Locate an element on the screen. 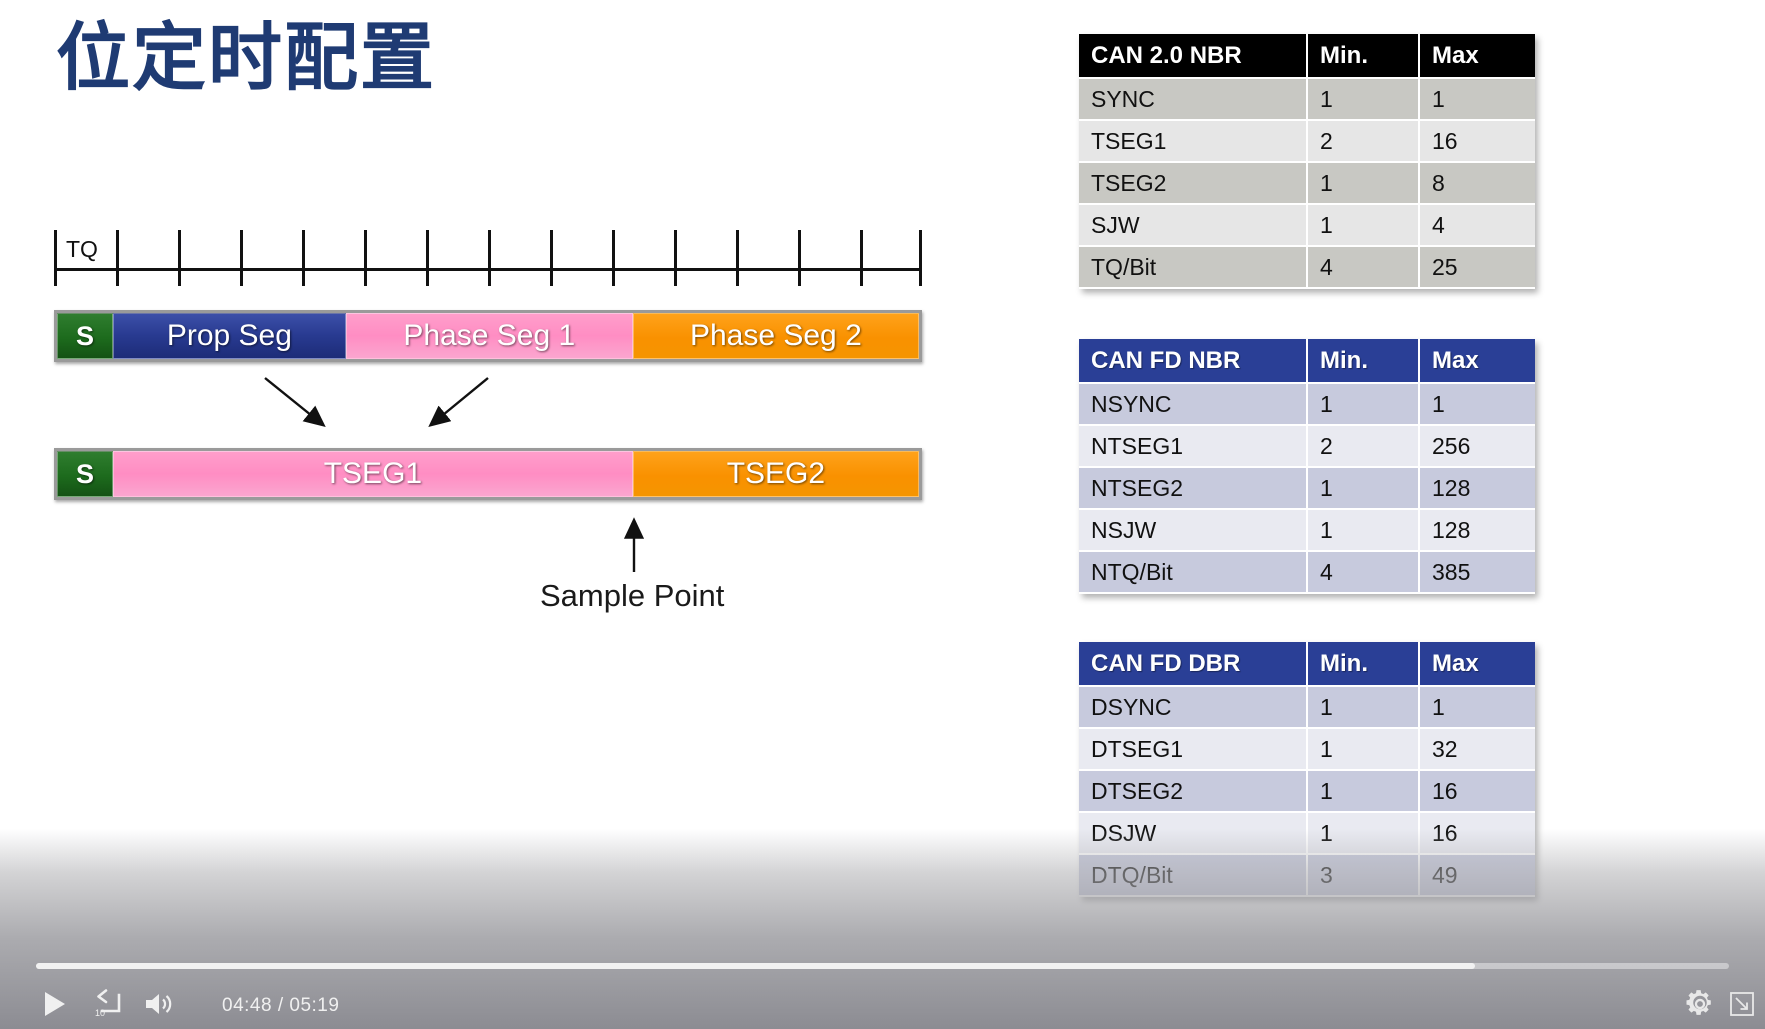 The width and height of the screenshot is (1765, 1029). cell-max: 385 is located at coordinates (1477, 572).